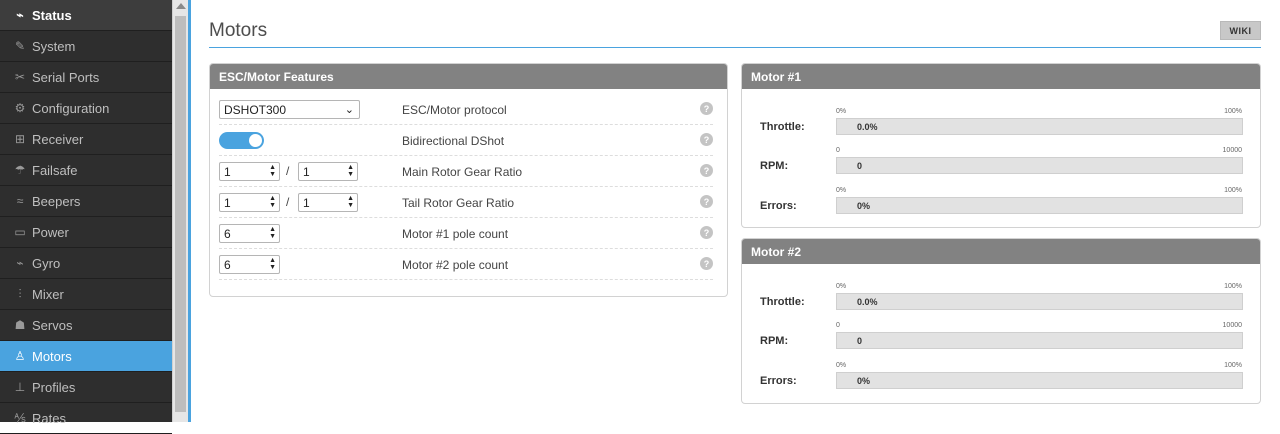 The width and height of the screenshot is (1280, 434). Describe the element at coordinates (289, 109) in the screenshot. I see `protocol-select: DSHOT300 ⌄` at that location.